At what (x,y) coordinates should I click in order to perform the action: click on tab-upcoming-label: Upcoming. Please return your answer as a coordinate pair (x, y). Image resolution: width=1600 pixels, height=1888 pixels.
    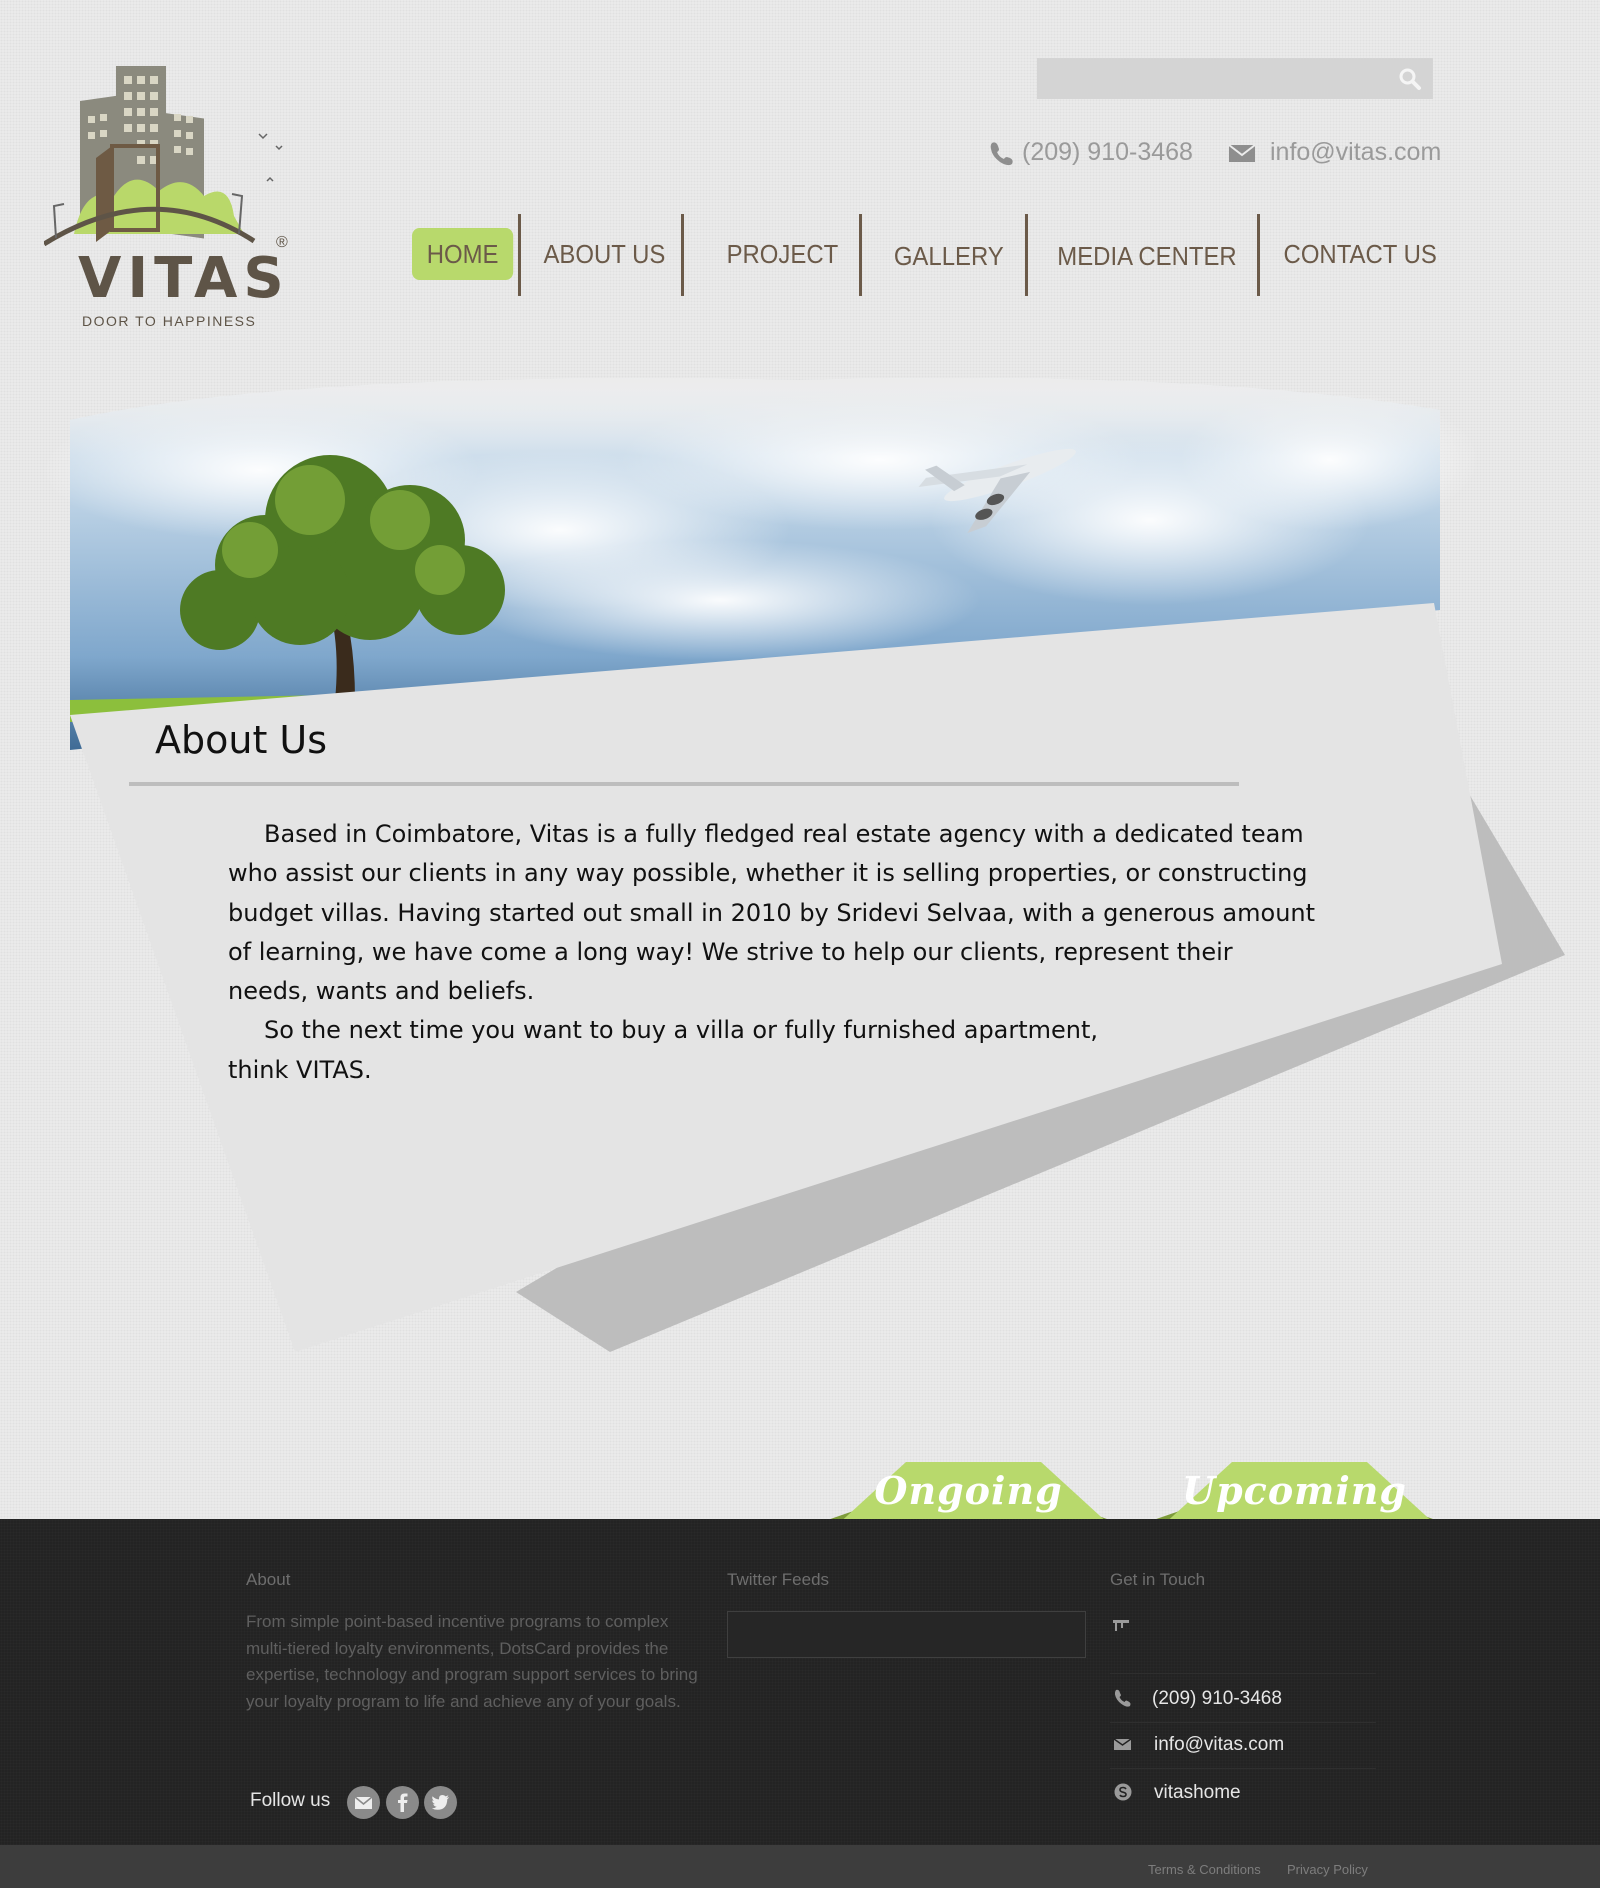
    Looking at the image, I should click on (1294, 1490).